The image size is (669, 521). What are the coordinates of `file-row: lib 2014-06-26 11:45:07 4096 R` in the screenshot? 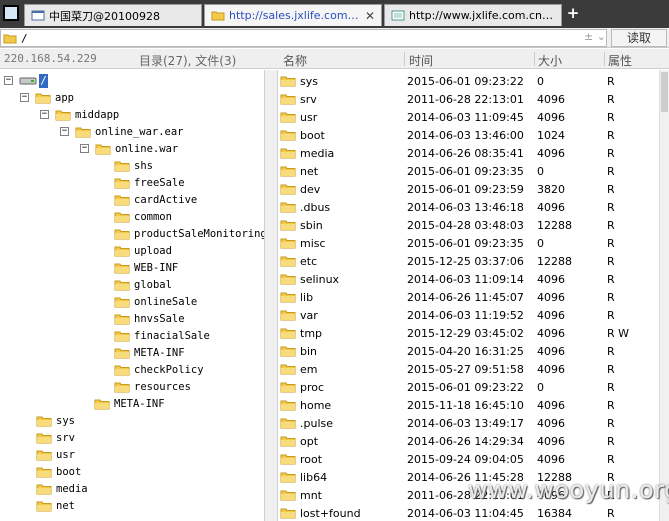 It's located at (468, 297).